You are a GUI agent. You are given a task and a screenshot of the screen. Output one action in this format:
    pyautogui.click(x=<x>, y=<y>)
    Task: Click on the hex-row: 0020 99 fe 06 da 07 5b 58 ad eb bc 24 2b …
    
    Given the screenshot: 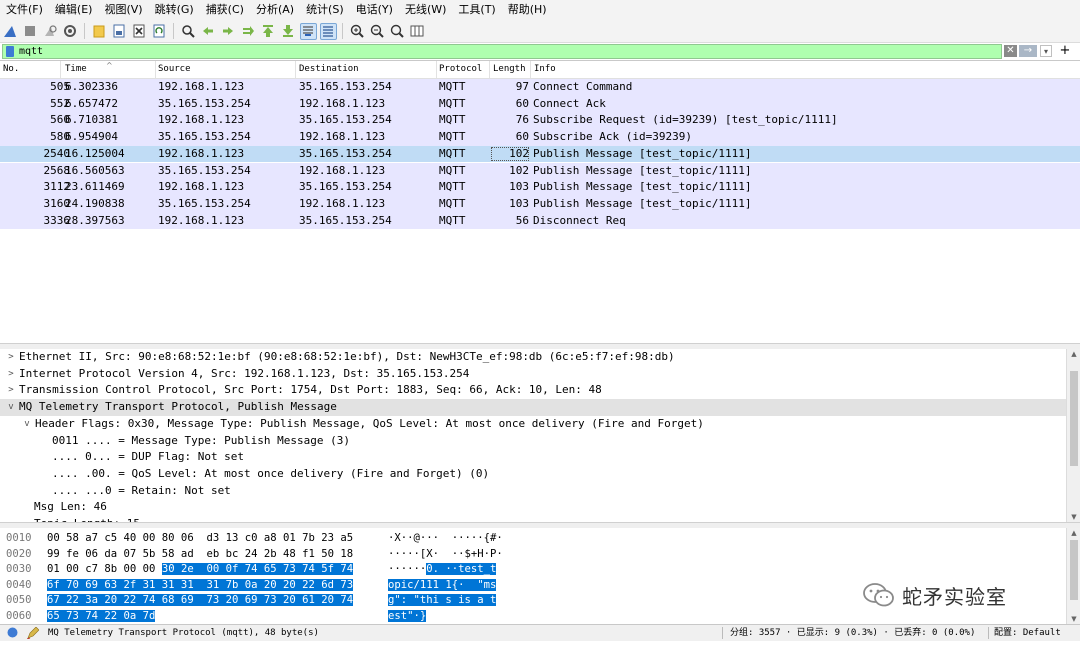 What is the action you would take?
    pyautogui.click(x=533, y=554)
    